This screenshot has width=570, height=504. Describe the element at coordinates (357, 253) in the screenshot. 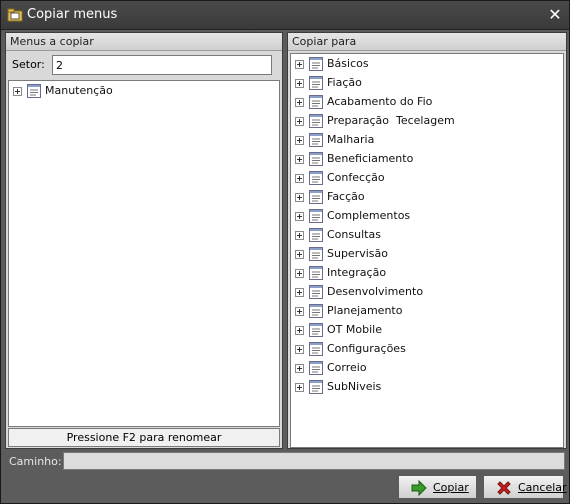

I see `tree-node-label: Supervisão` at that location.